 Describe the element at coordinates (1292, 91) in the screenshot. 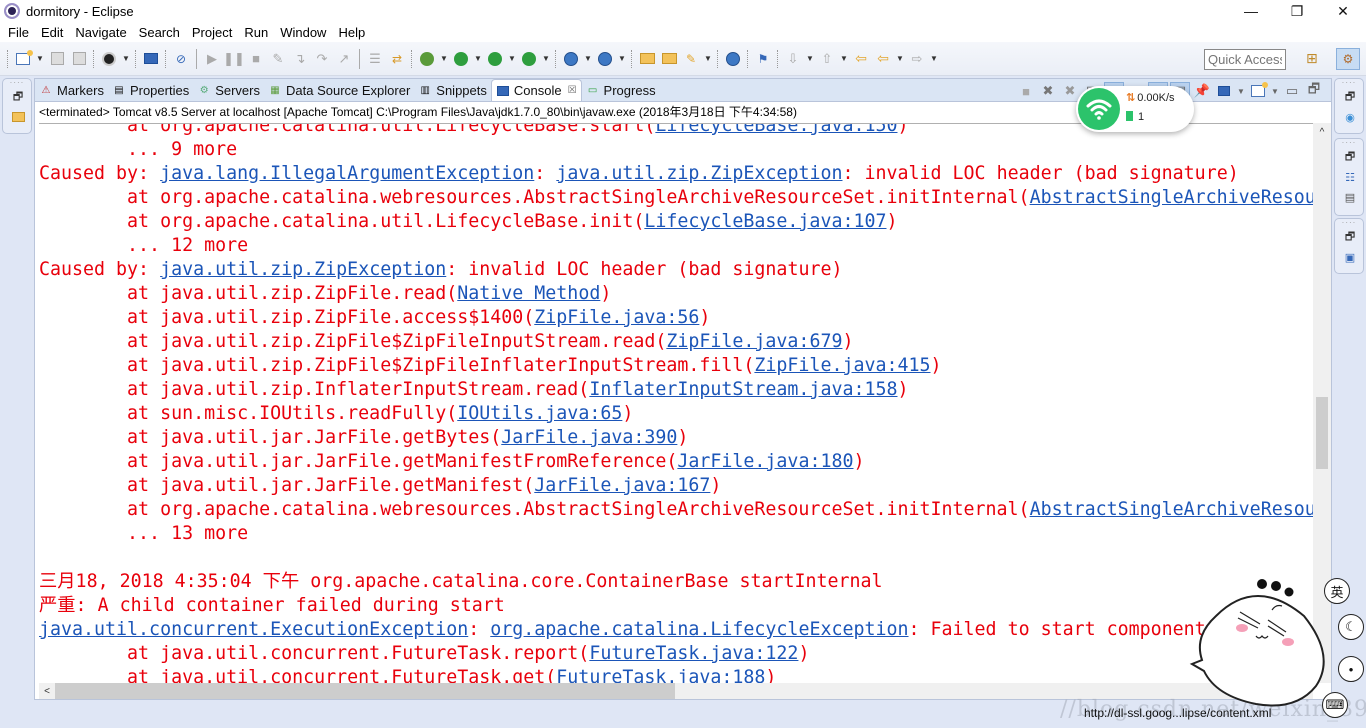

I see `minimize-view-icon: ▭` at that location.